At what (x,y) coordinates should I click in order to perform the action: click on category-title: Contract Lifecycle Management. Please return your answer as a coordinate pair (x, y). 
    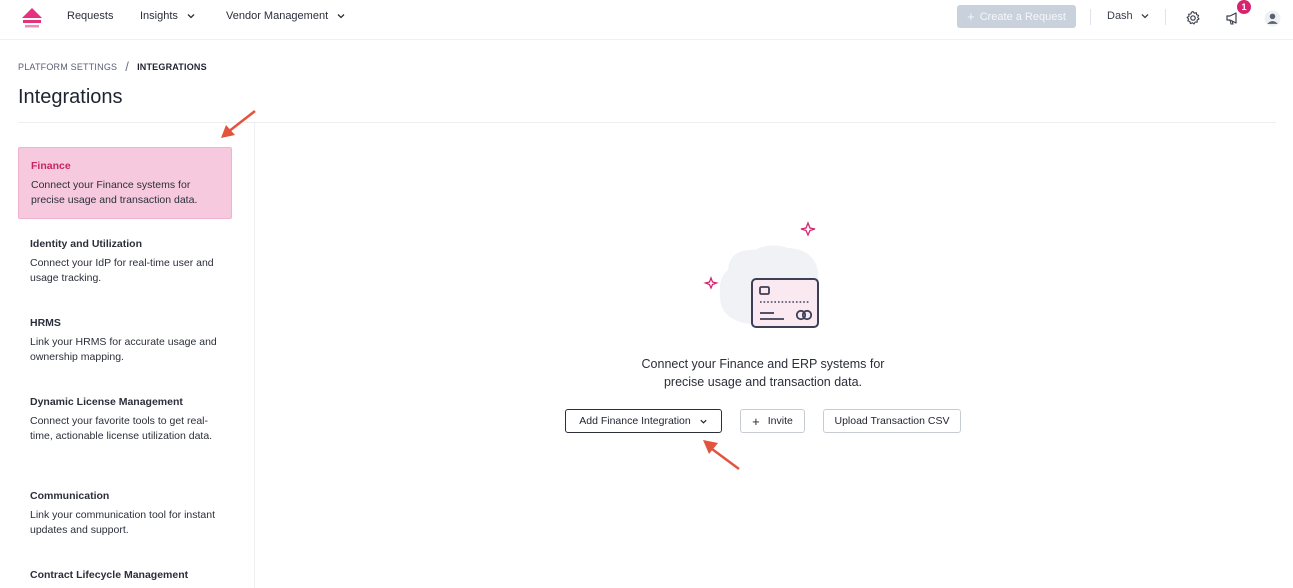
    Looking at the image, I should click on (109, 575).